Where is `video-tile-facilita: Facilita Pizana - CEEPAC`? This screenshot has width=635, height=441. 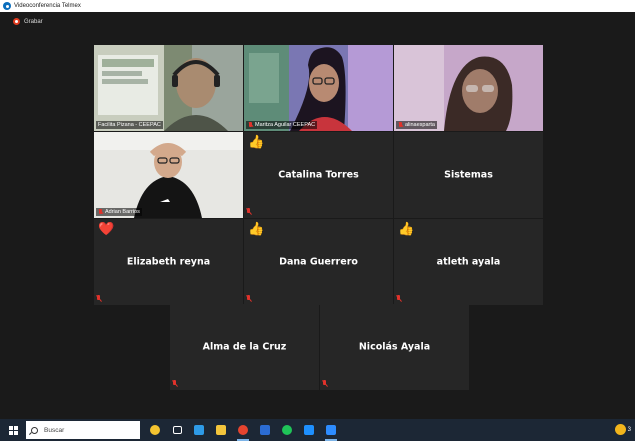
video-tile-facilita: Facilita Pizana - CEEPAC is located at coordinates (168, 88).